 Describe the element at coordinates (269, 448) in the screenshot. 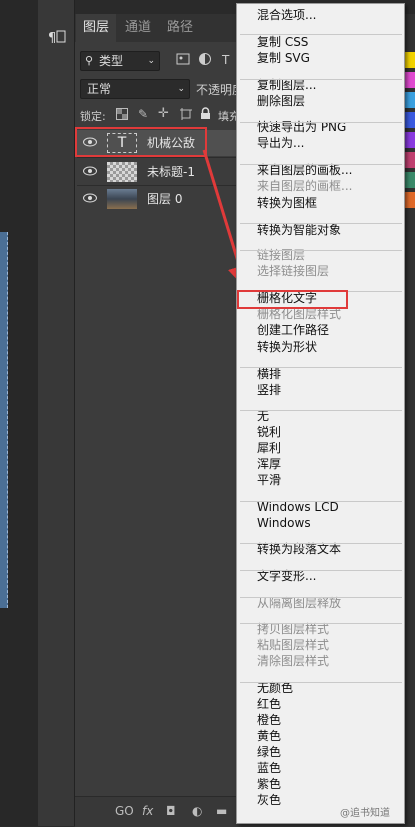

I see `menu-item: 犀利` at that location.